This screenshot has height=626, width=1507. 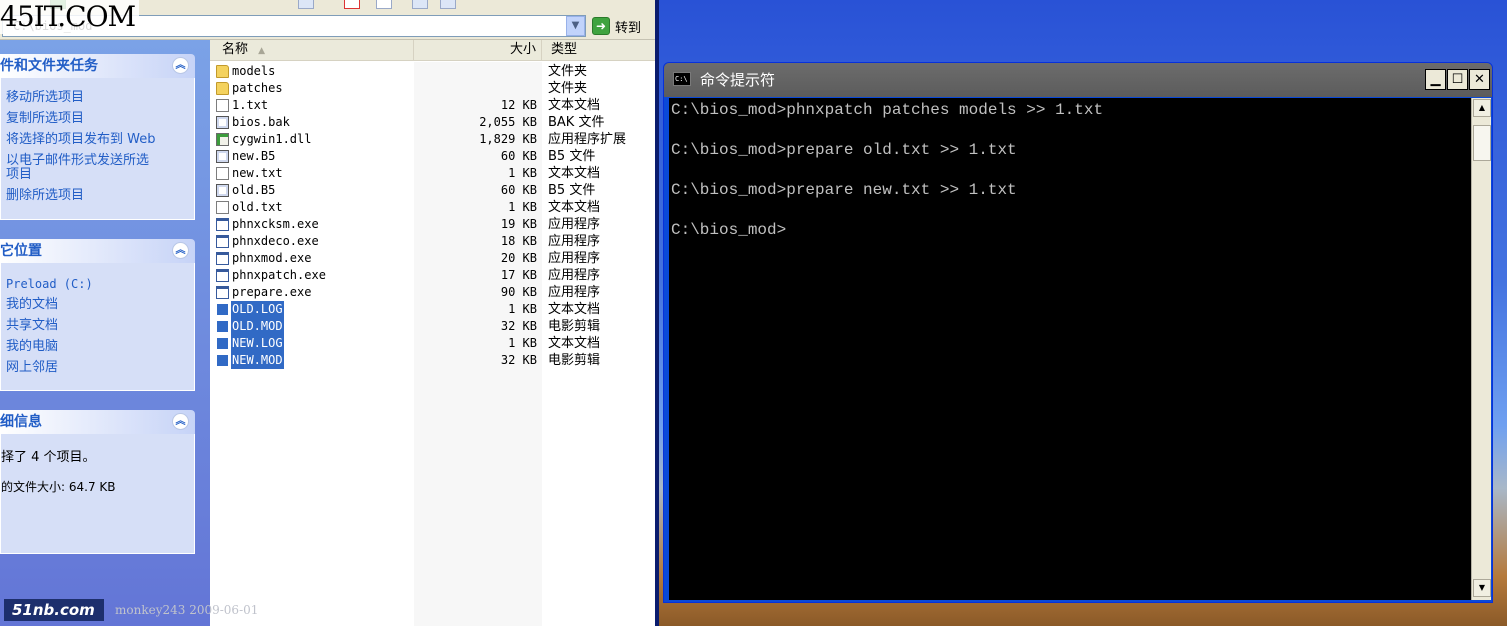 What do you see at coordinates (32, 367) in the screenshot?
I see `place-network: 网上邻居` at bounding box center [32, 367].